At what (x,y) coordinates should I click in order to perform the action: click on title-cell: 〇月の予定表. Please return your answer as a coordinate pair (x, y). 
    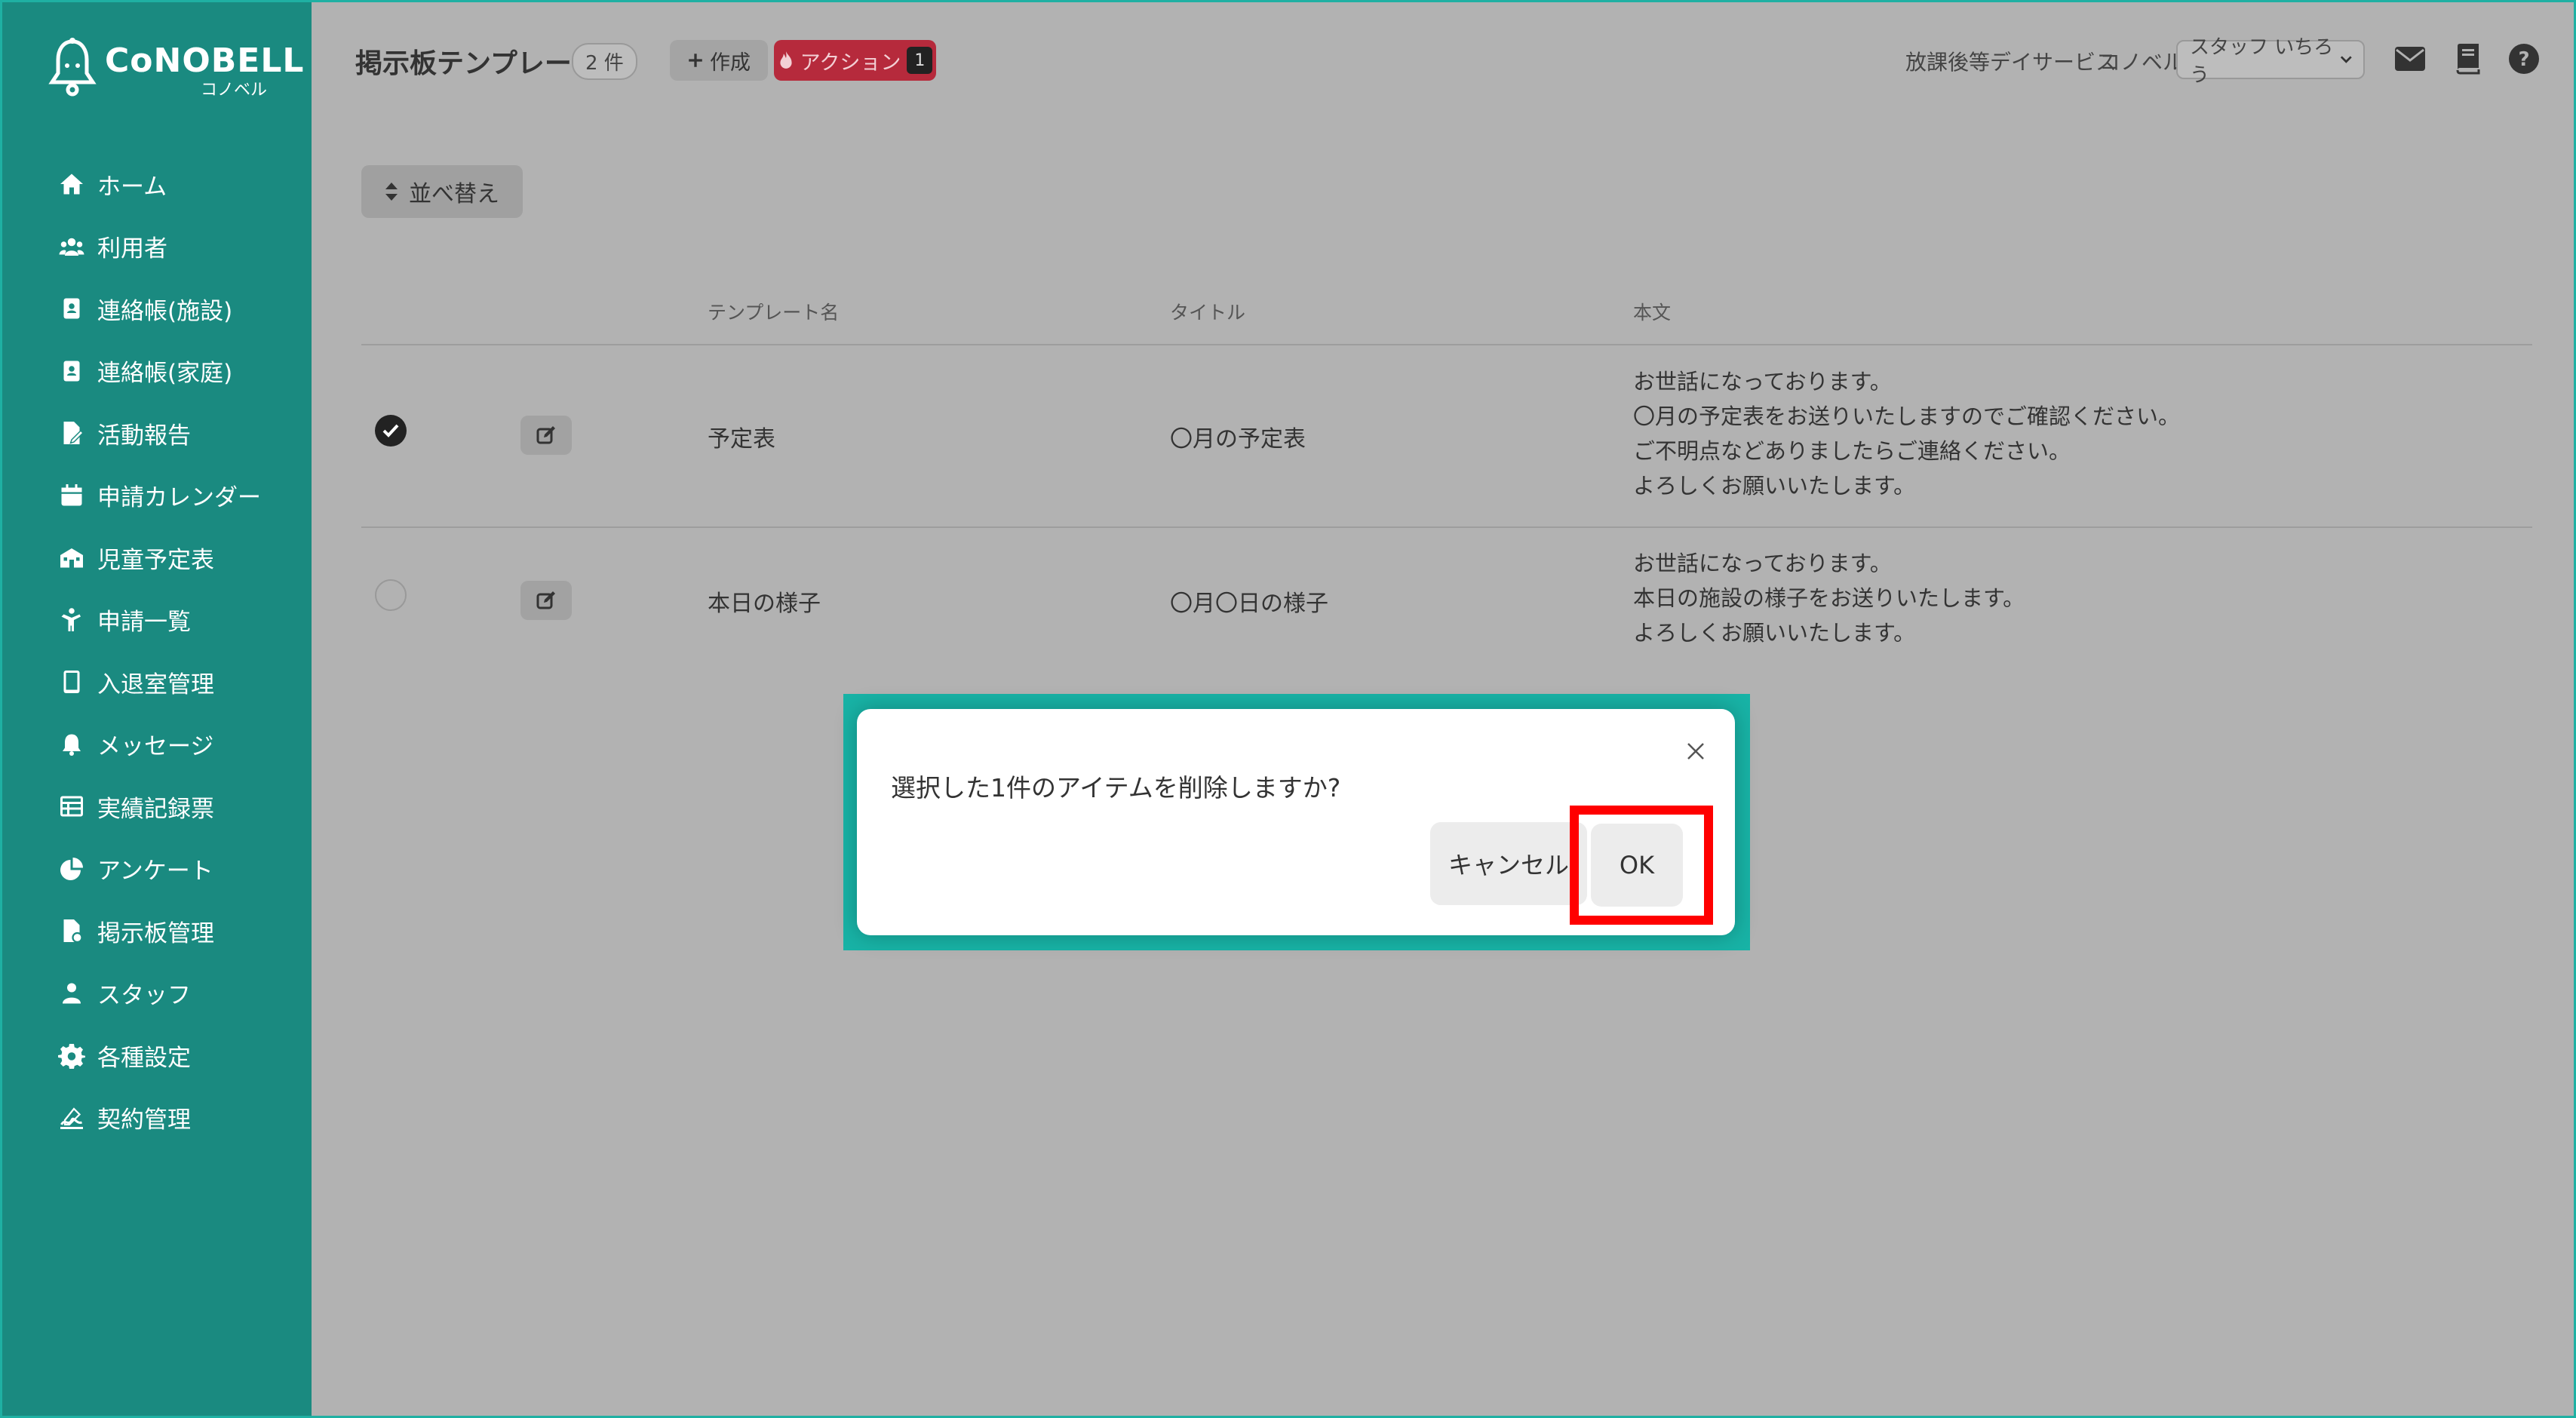
    Looking at the image, I should click on (1238, 439).